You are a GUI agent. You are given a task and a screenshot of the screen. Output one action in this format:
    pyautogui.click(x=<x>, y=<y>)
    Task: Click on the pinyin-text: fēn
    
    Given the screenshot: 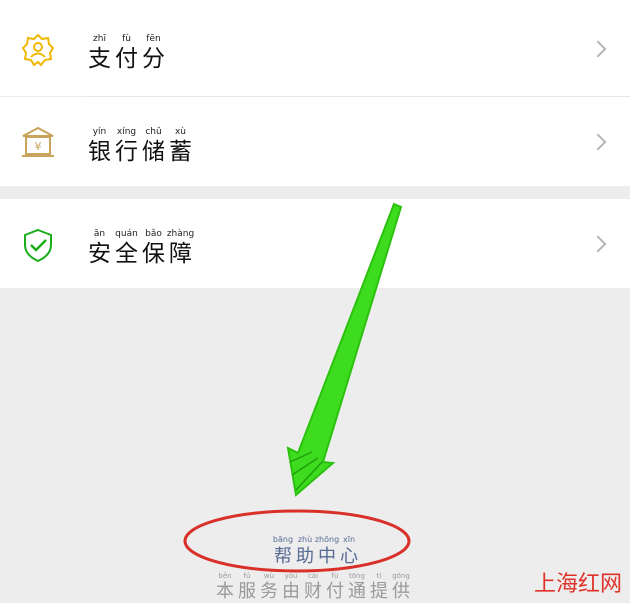 What is the action you would take?
    pyautogui.click(x=153, y=39)
    